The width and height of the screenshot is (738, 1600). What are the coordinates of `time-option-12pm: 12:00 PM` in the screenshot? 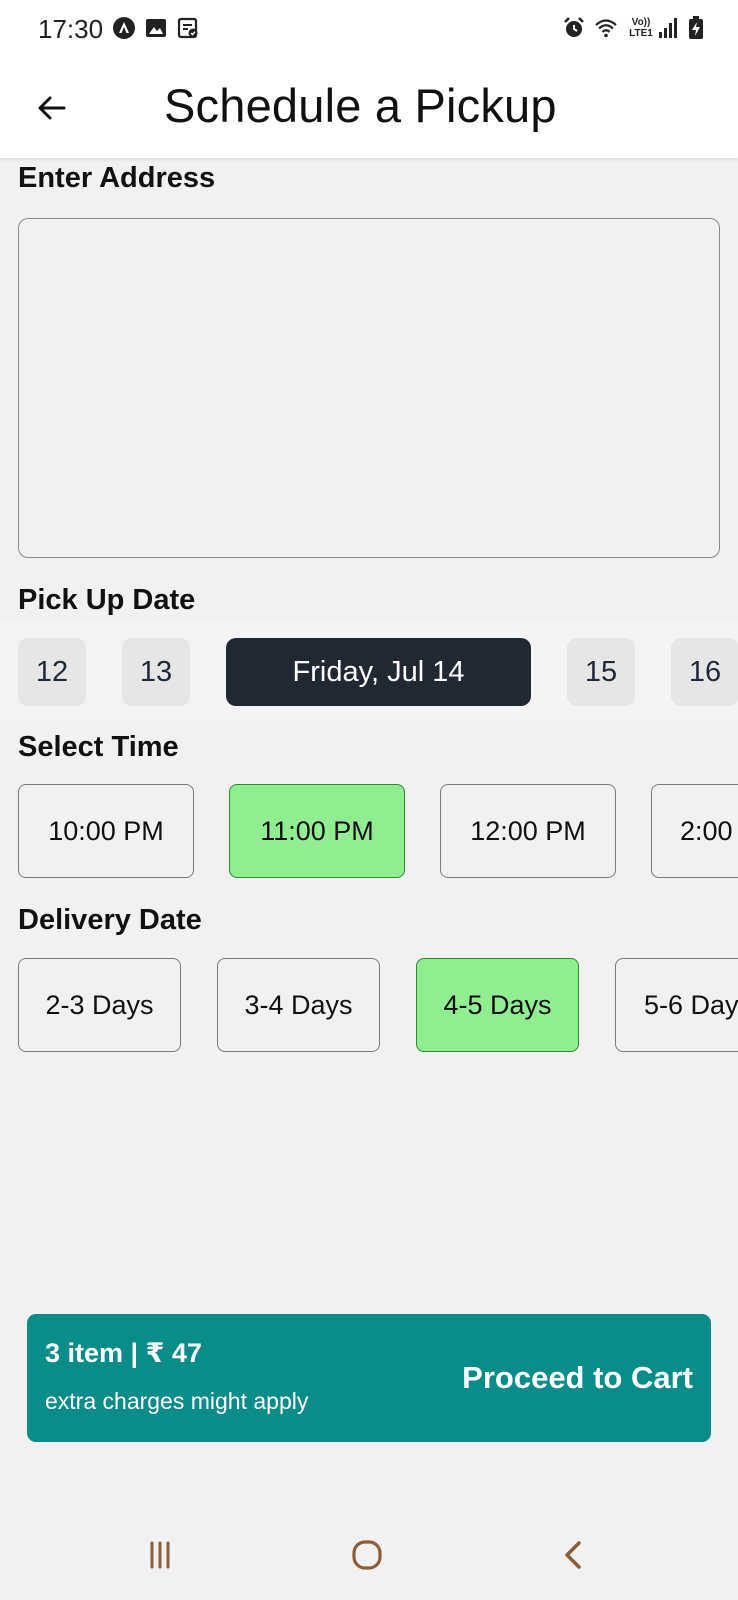 It's located at (528, 831).